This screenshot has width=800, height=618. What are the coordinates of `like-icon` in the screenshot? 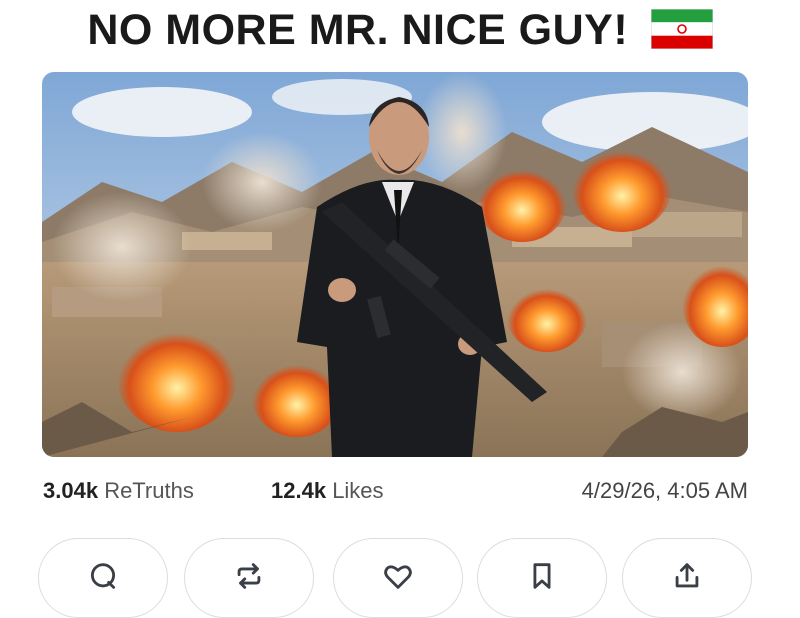 It's located at (398, 577).